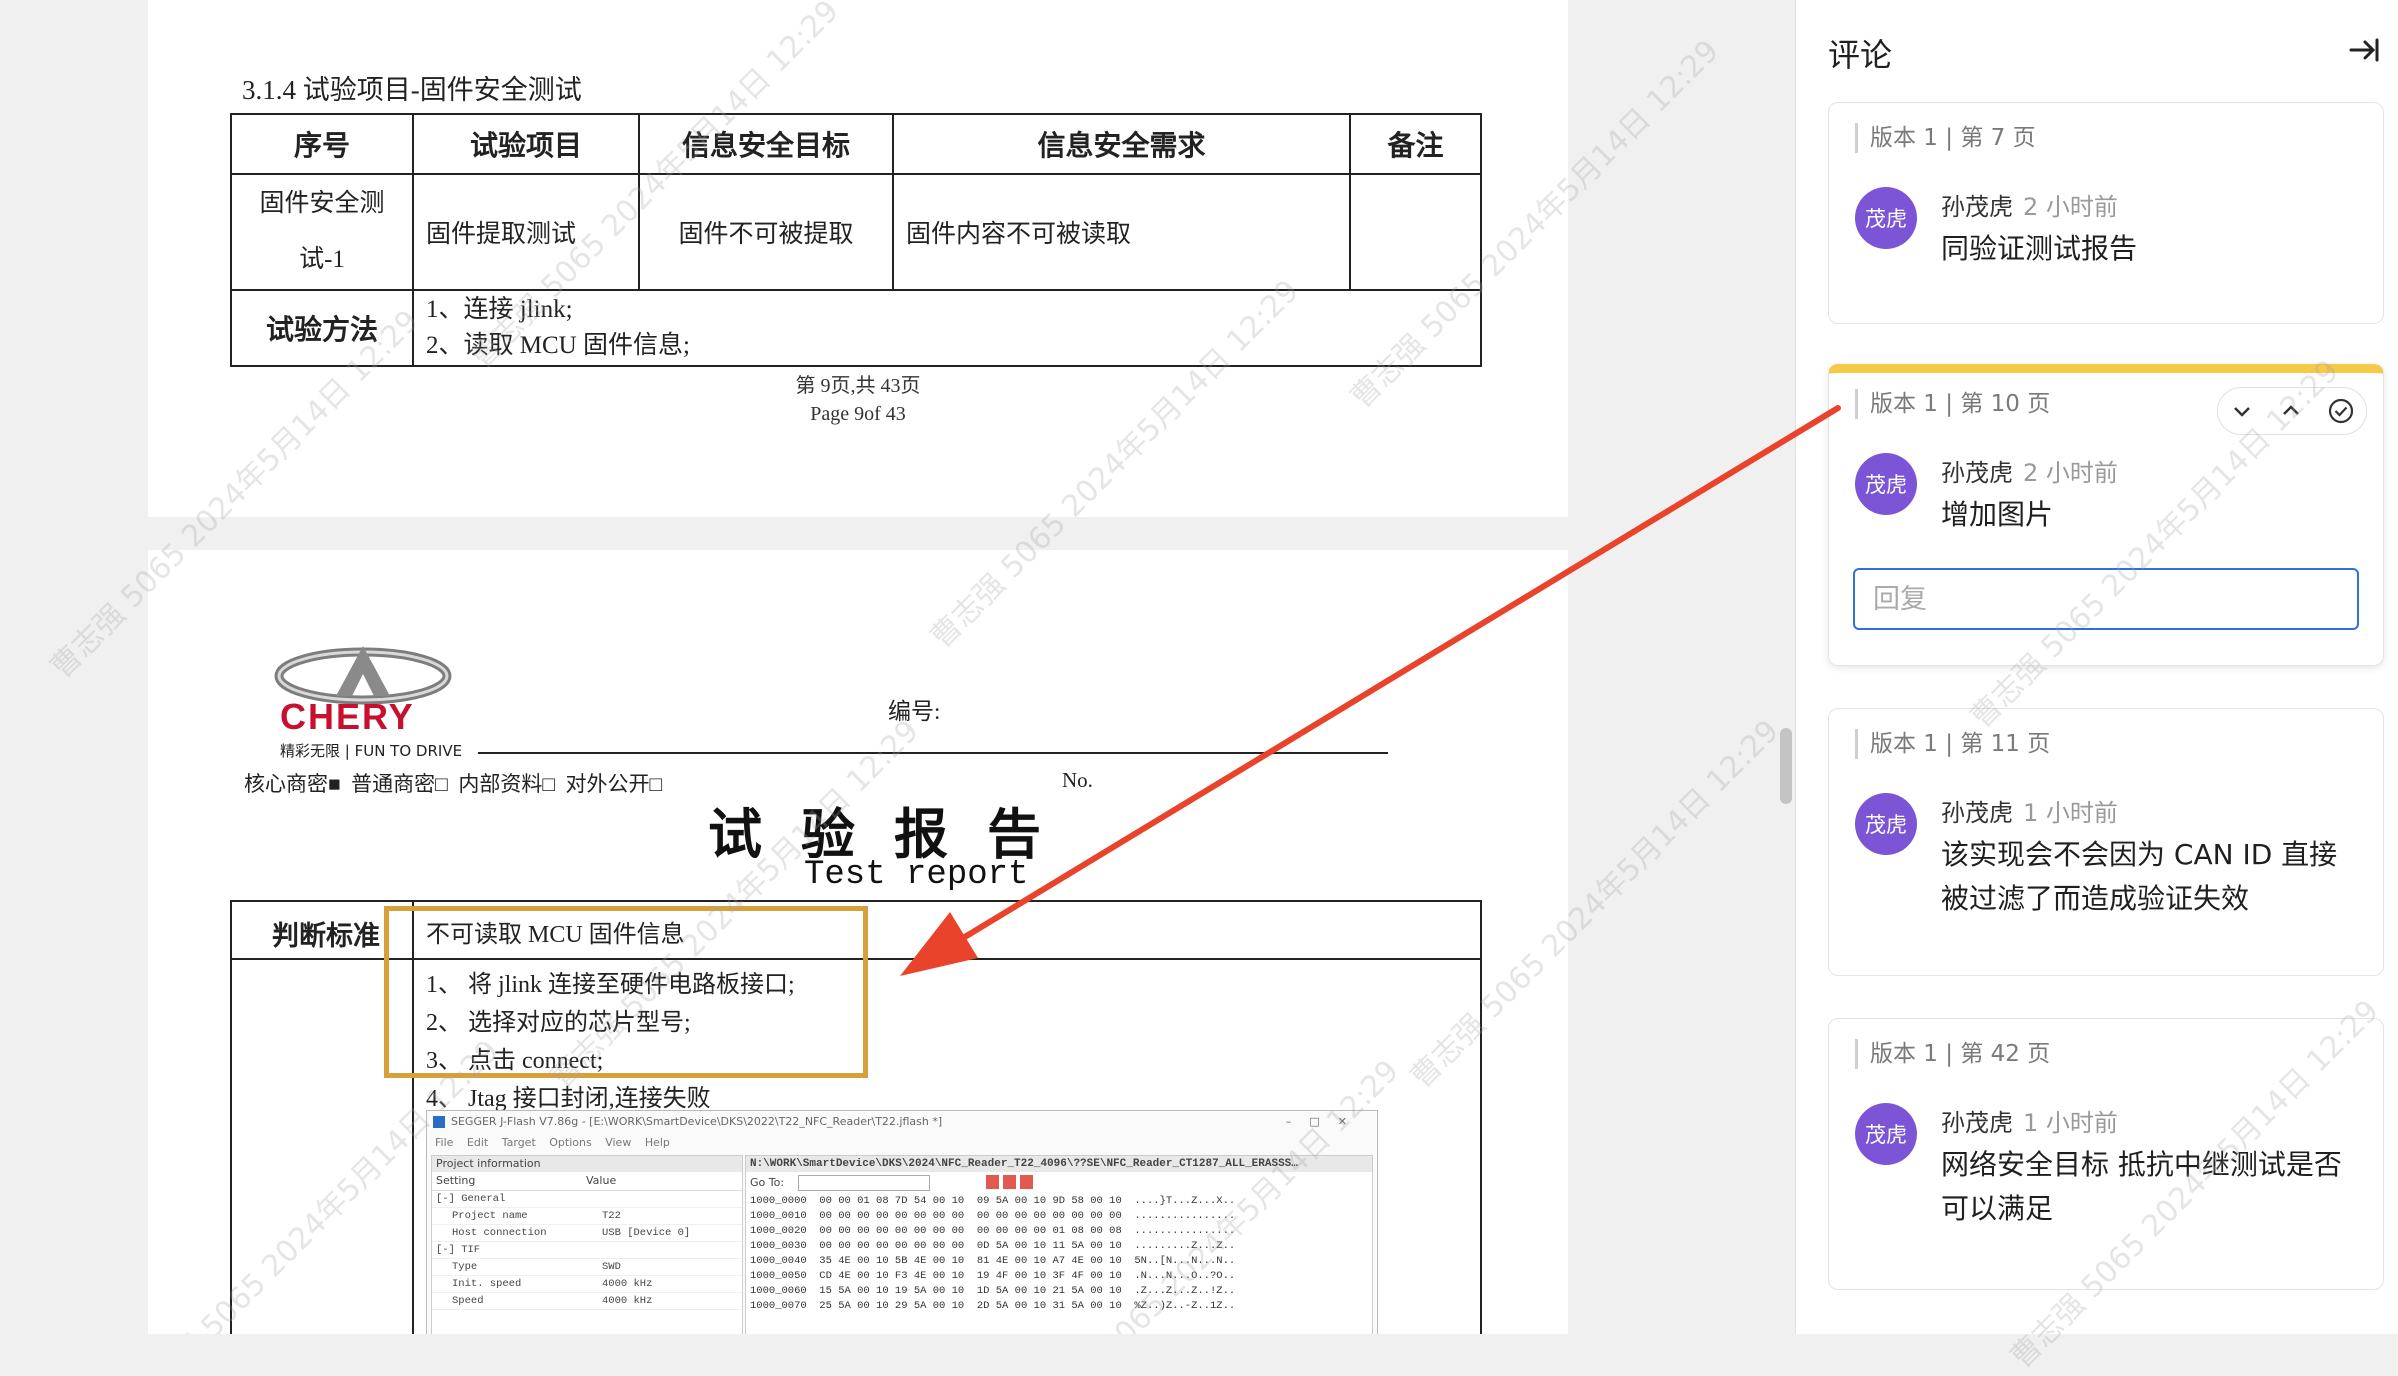 The height and width of the screenshot is (1376, 2398). I want to click on menu-item: View, so click(618, 1142).